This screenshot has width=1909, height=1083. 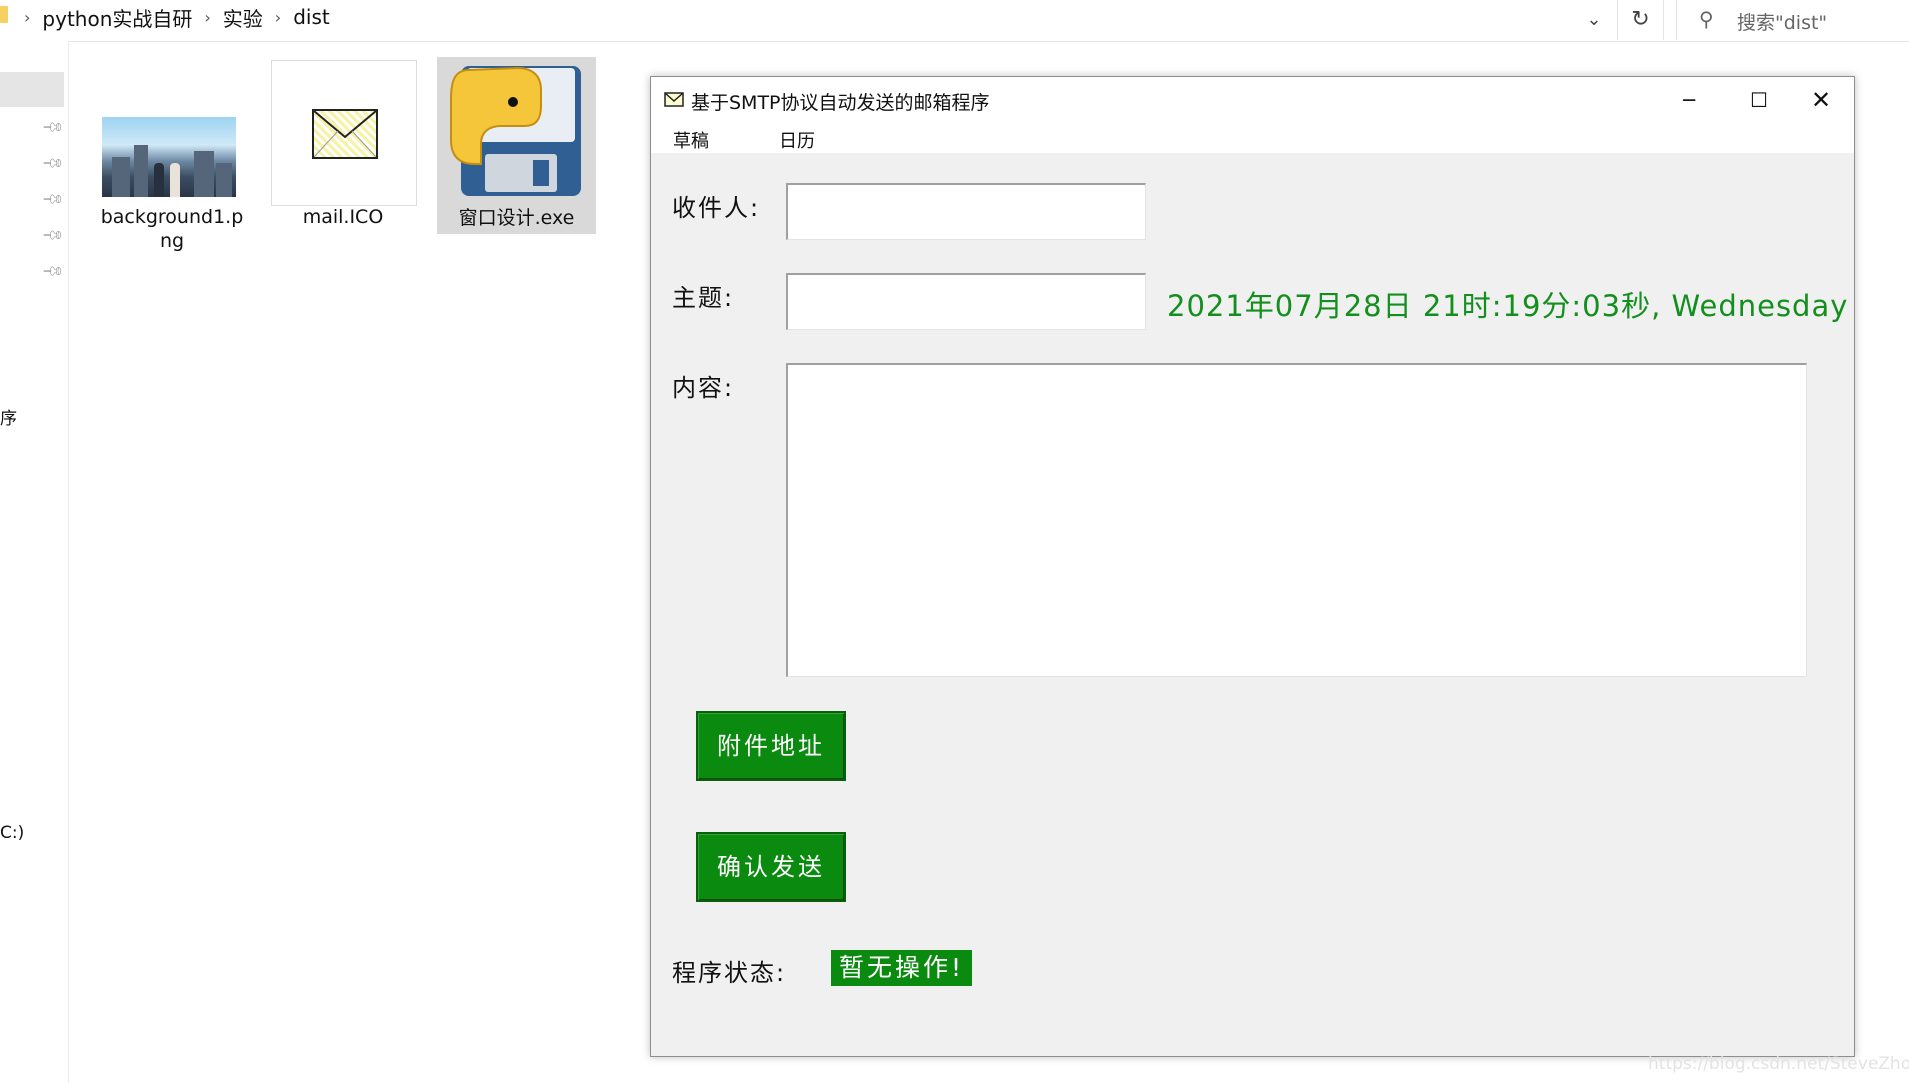 I want to click on window-title: 基于SMTP协议自动发送的邮箱程序, so click(x=840, y=103).